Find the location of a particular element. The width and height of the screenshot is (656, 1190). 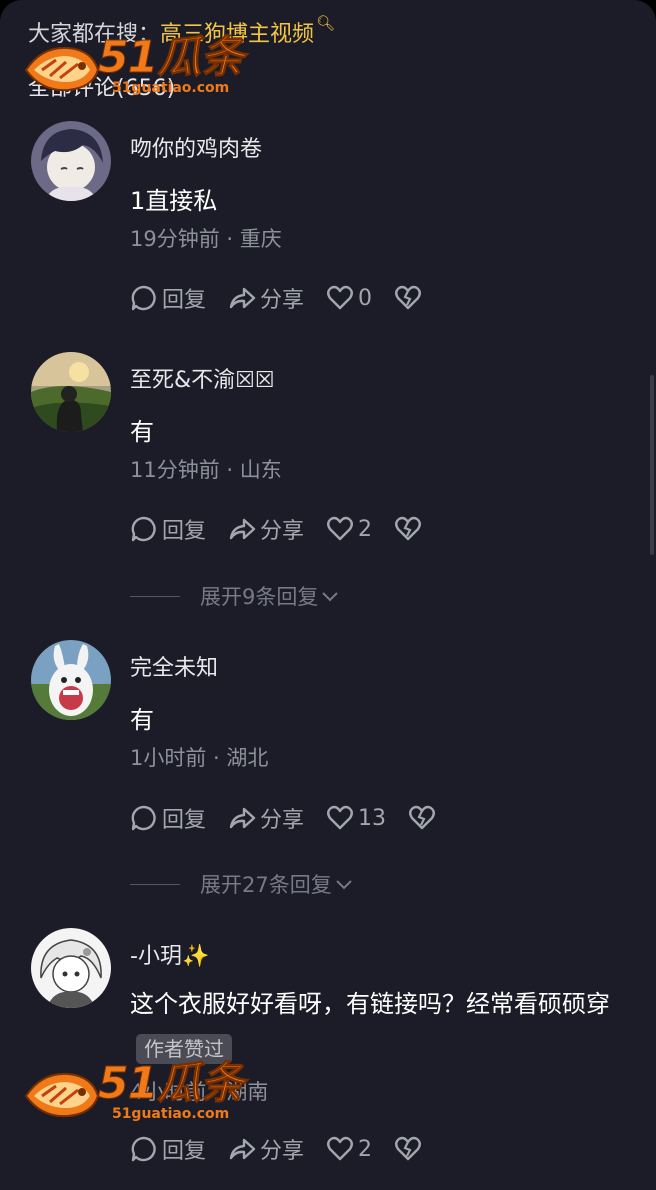

comment-location: 湖北 is located at coordinates (247, 758).